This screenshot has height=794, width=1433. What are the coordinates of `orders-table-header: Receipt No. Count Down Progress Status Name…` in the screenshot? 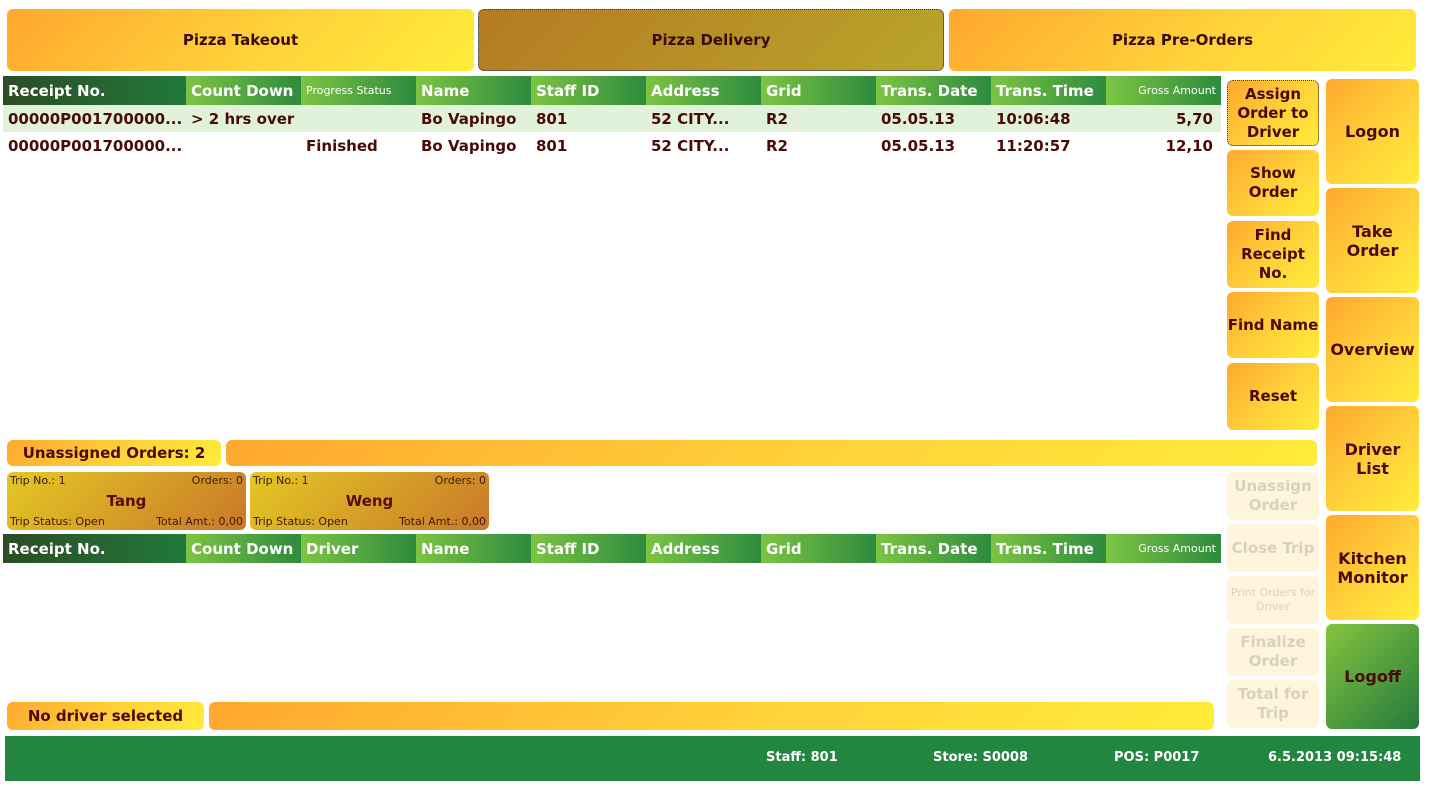 It's located at (612, 90).